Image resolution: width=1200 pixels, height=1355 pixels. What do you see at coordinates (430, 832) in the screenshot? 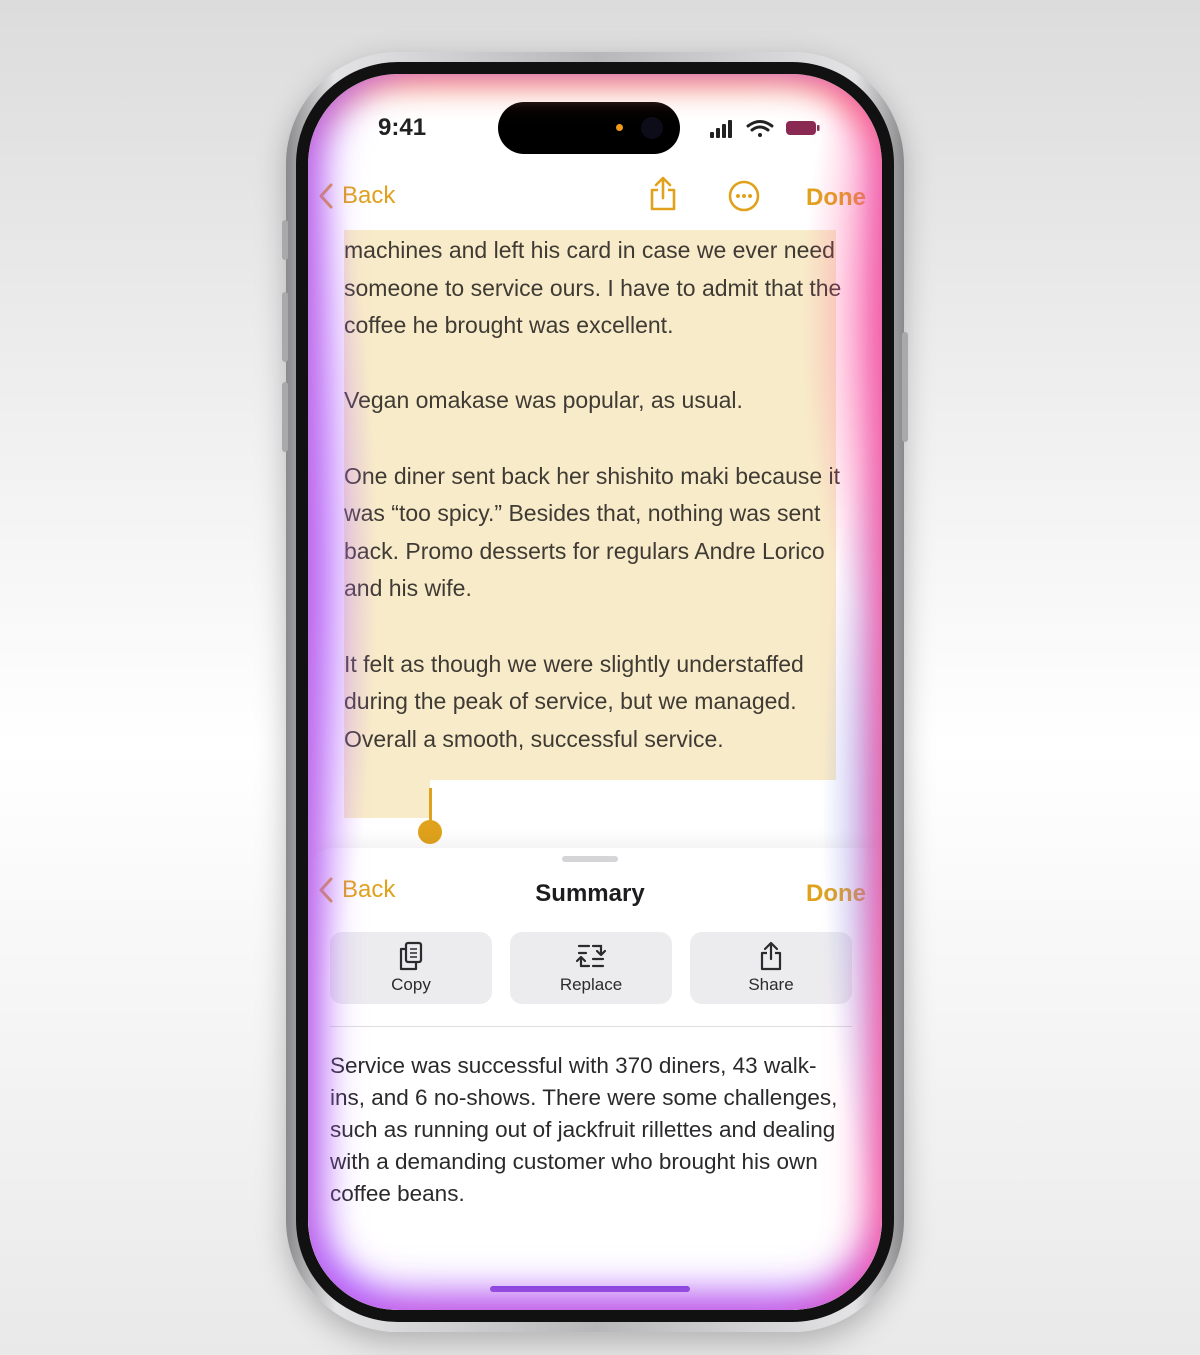
I see `selection-handle` at bounding box center [430, 832].